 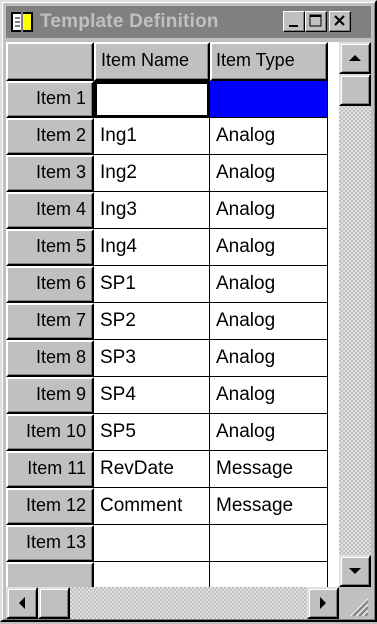 I want to click on table-row: Item 13, so click(x=172, y=543).